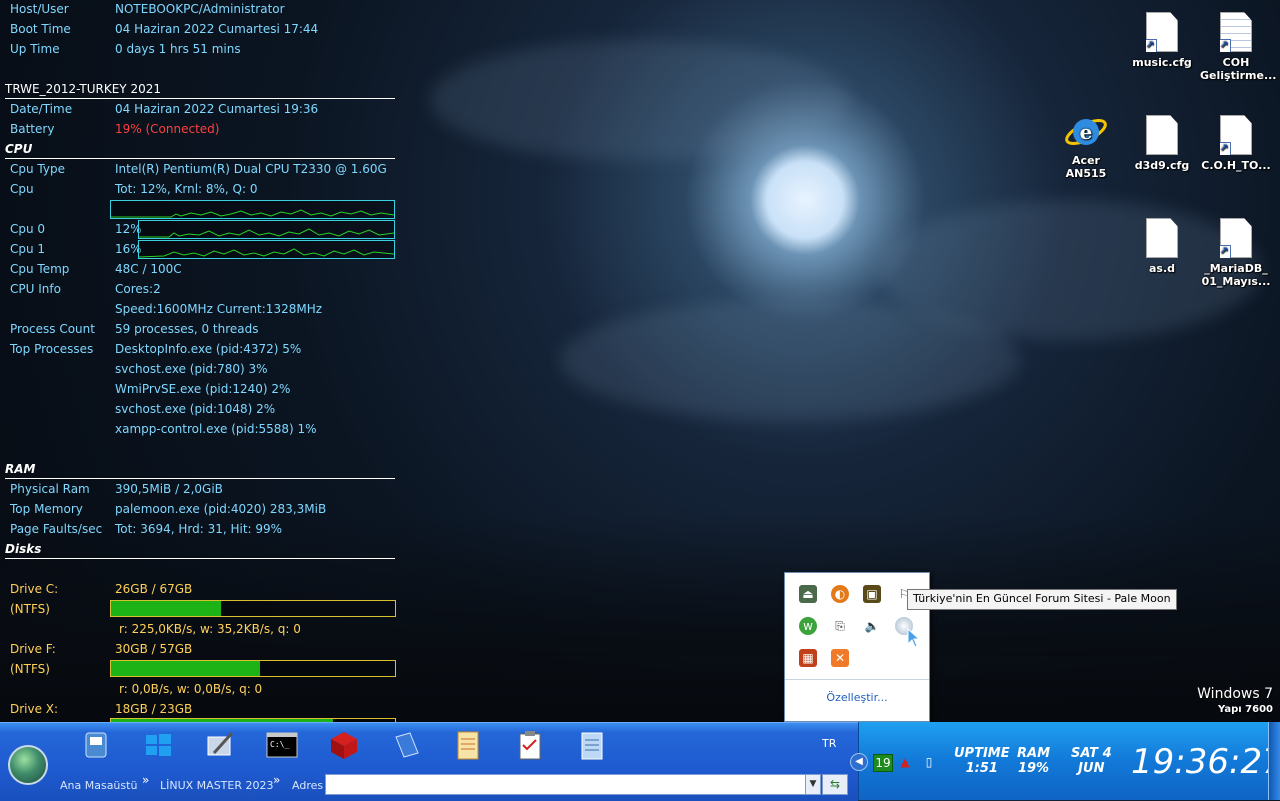  Describe the element at coordinates (840, 594) in the screenshot. I see `media-player-icon: ◐` at that location.